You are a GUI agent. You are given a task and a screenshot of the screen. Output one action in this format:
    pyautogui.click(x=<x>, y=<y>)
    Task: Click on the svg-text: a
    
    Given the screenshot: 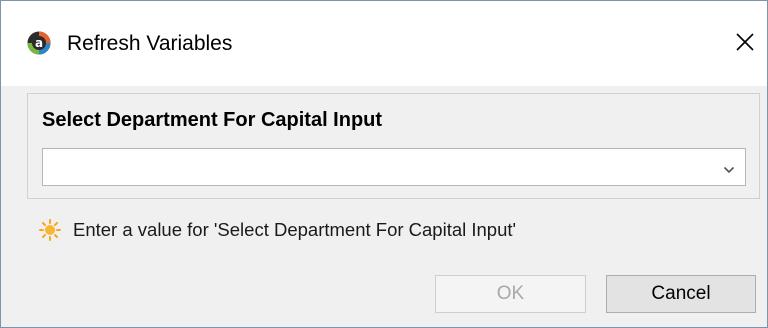 What is the action you would take?
    pyautogui.click(x=39, y=43)
    